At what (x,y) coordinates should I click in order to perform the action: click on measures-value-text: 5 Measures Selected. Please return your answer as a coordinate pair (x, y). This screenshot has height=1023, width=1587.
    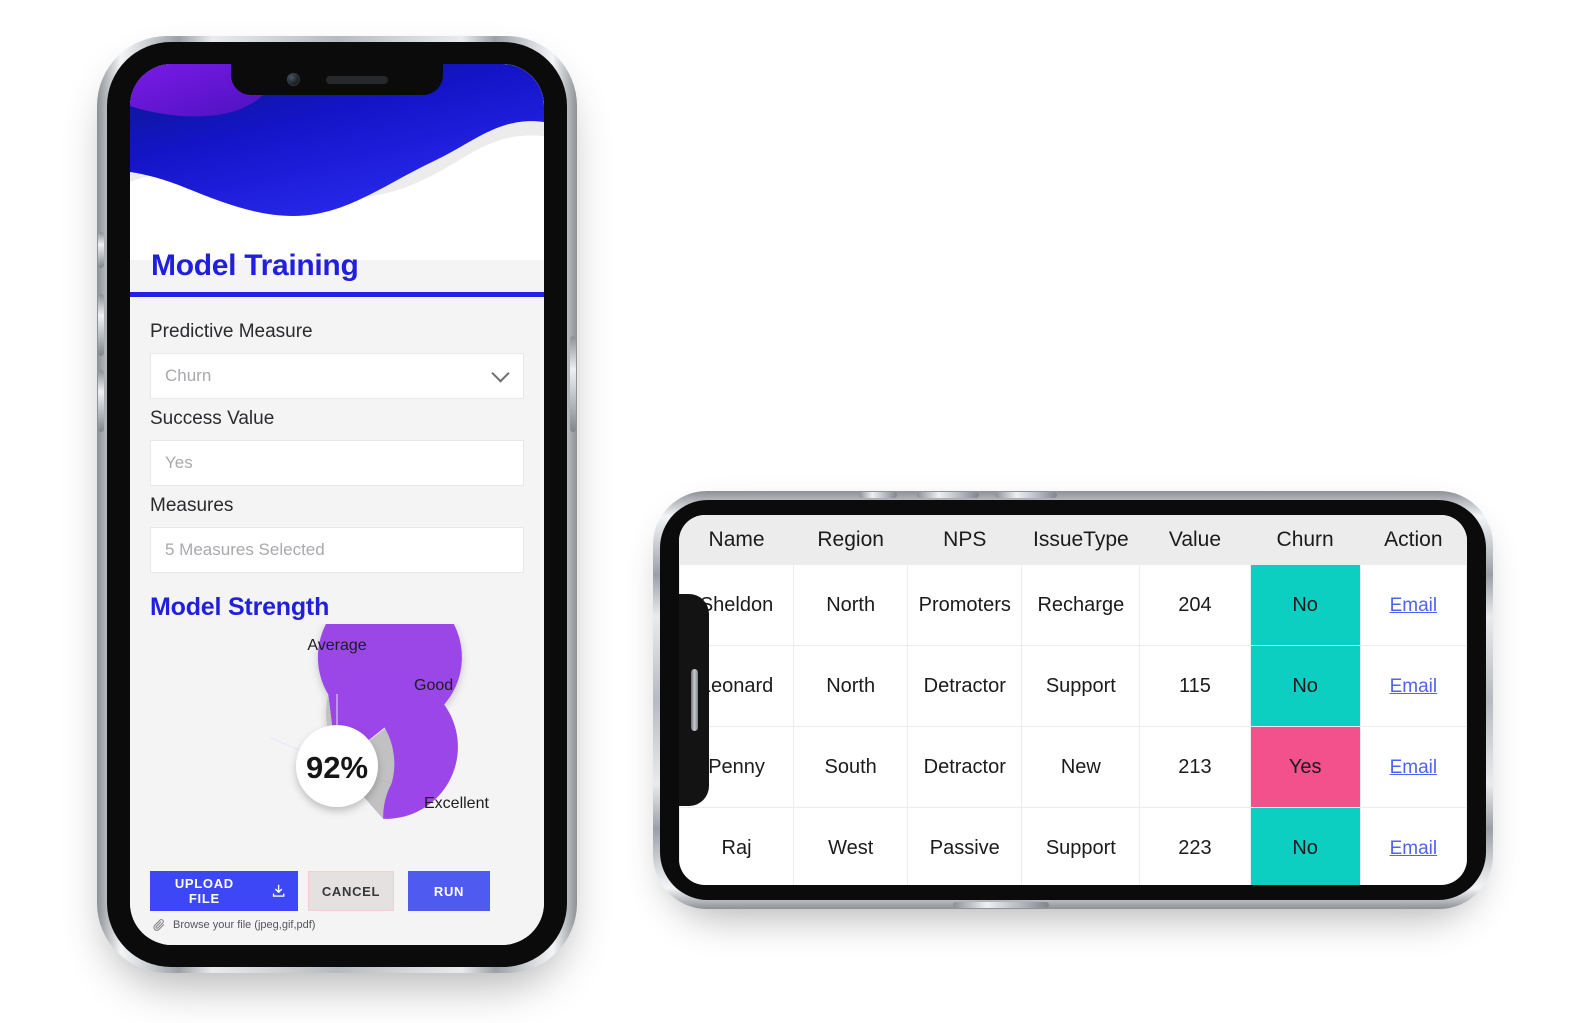
    Looking at the image, I should click on (245, 549).